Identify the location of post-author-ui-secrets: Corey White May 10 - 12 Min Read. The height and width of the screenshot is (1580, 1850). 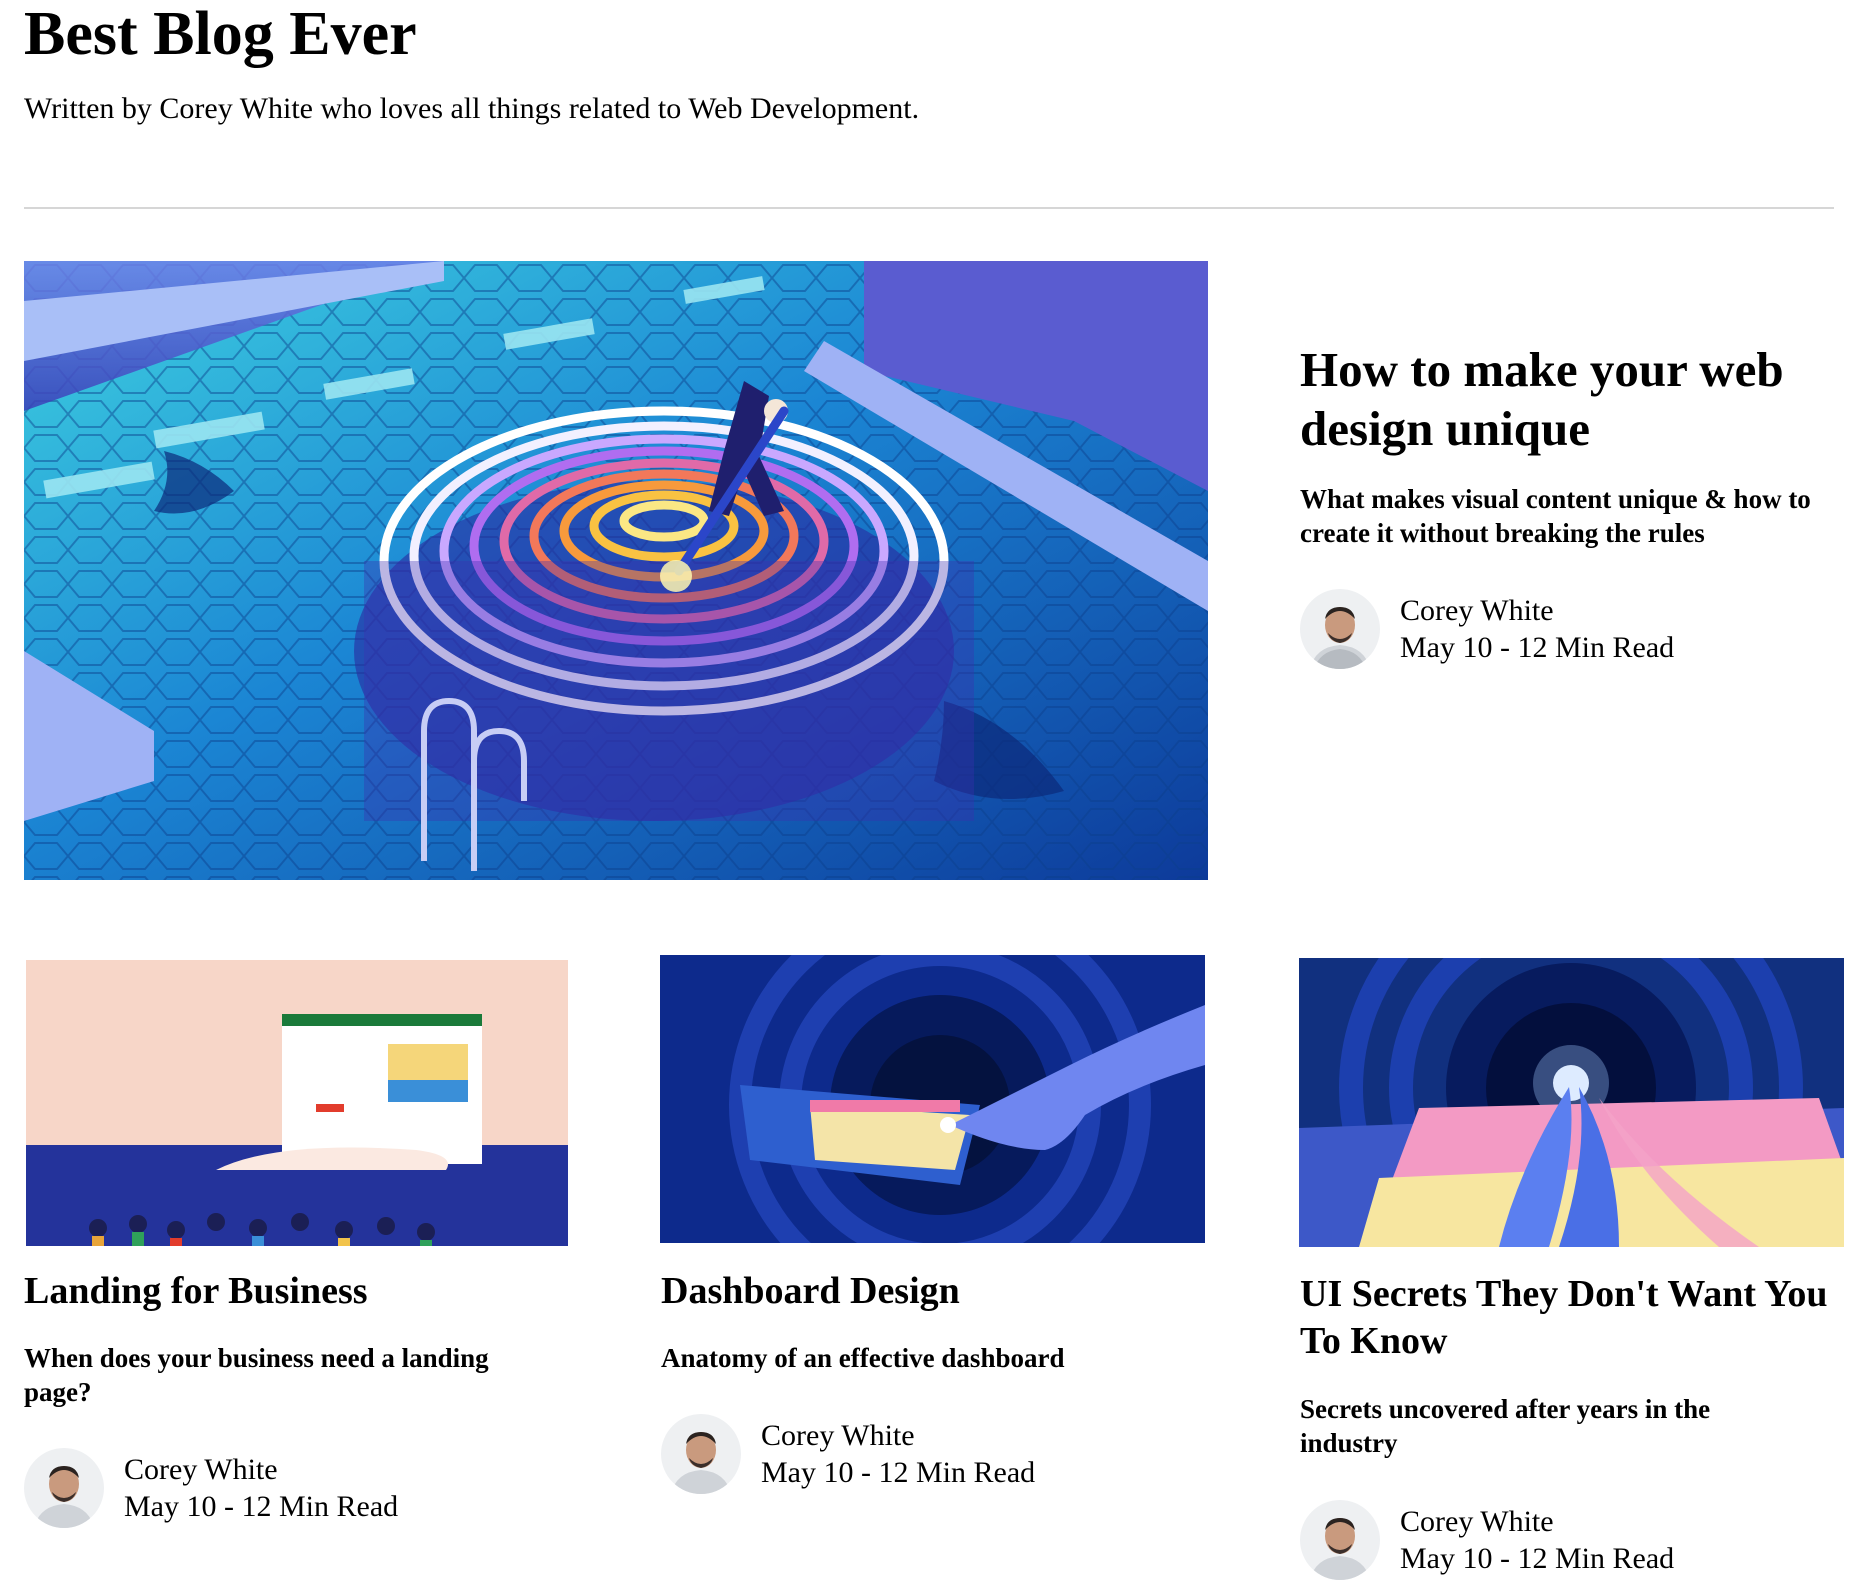
(1487, 1540).